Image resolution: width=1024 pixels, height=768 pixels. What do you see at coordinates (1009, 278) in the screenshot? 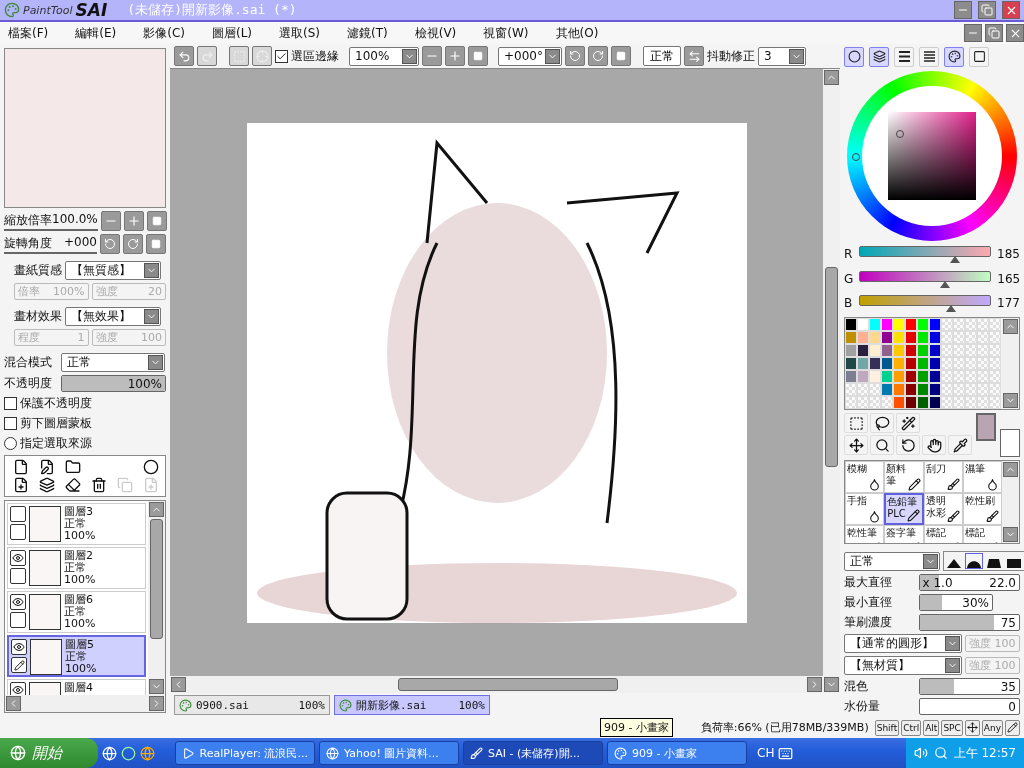
I see `channel-value: 165` at bounding box center [1009, 278].